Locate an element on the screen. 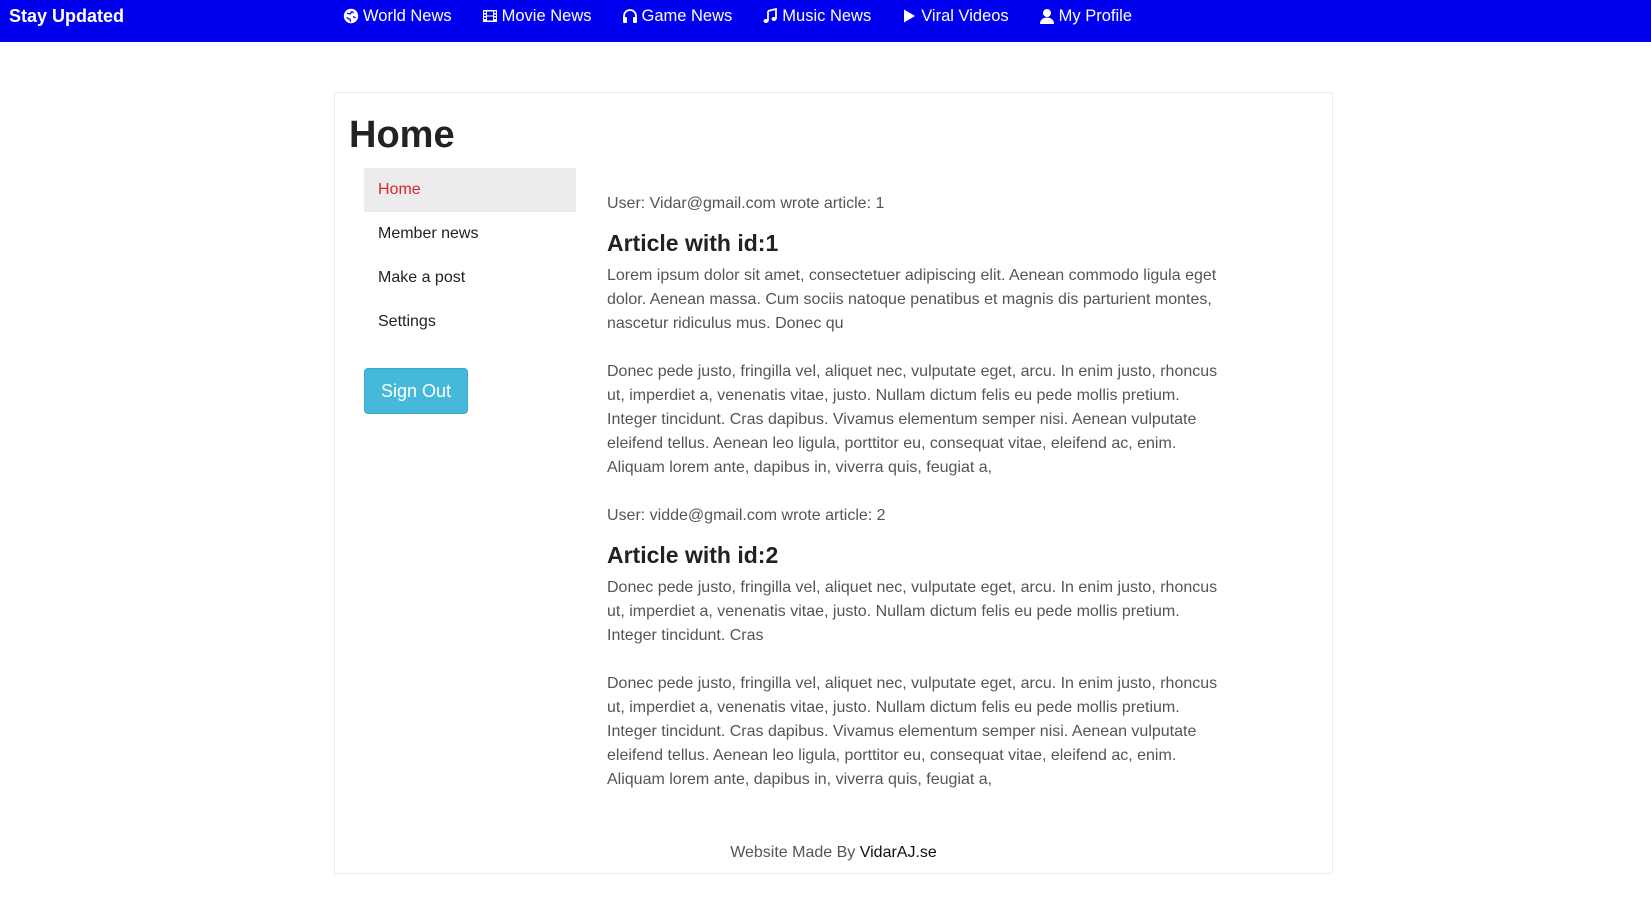 The height and width of the screenshot is (917, 1651). sidebar-item-home: Home is located at coordinates (470, 190).